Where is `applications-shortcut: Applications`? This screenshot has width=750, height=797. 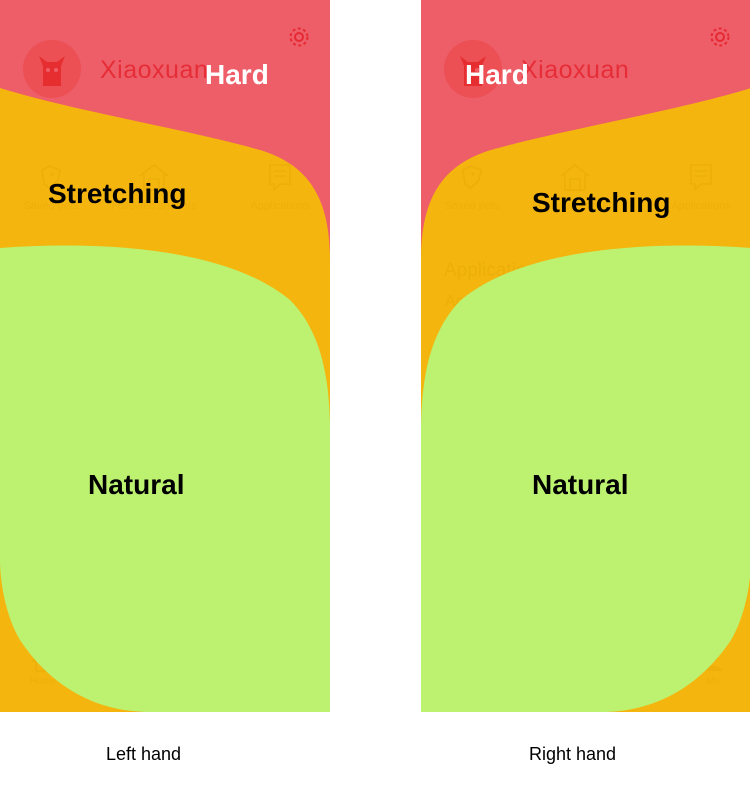 applications-shortcut: Applications is located at coordinates (280, 187).